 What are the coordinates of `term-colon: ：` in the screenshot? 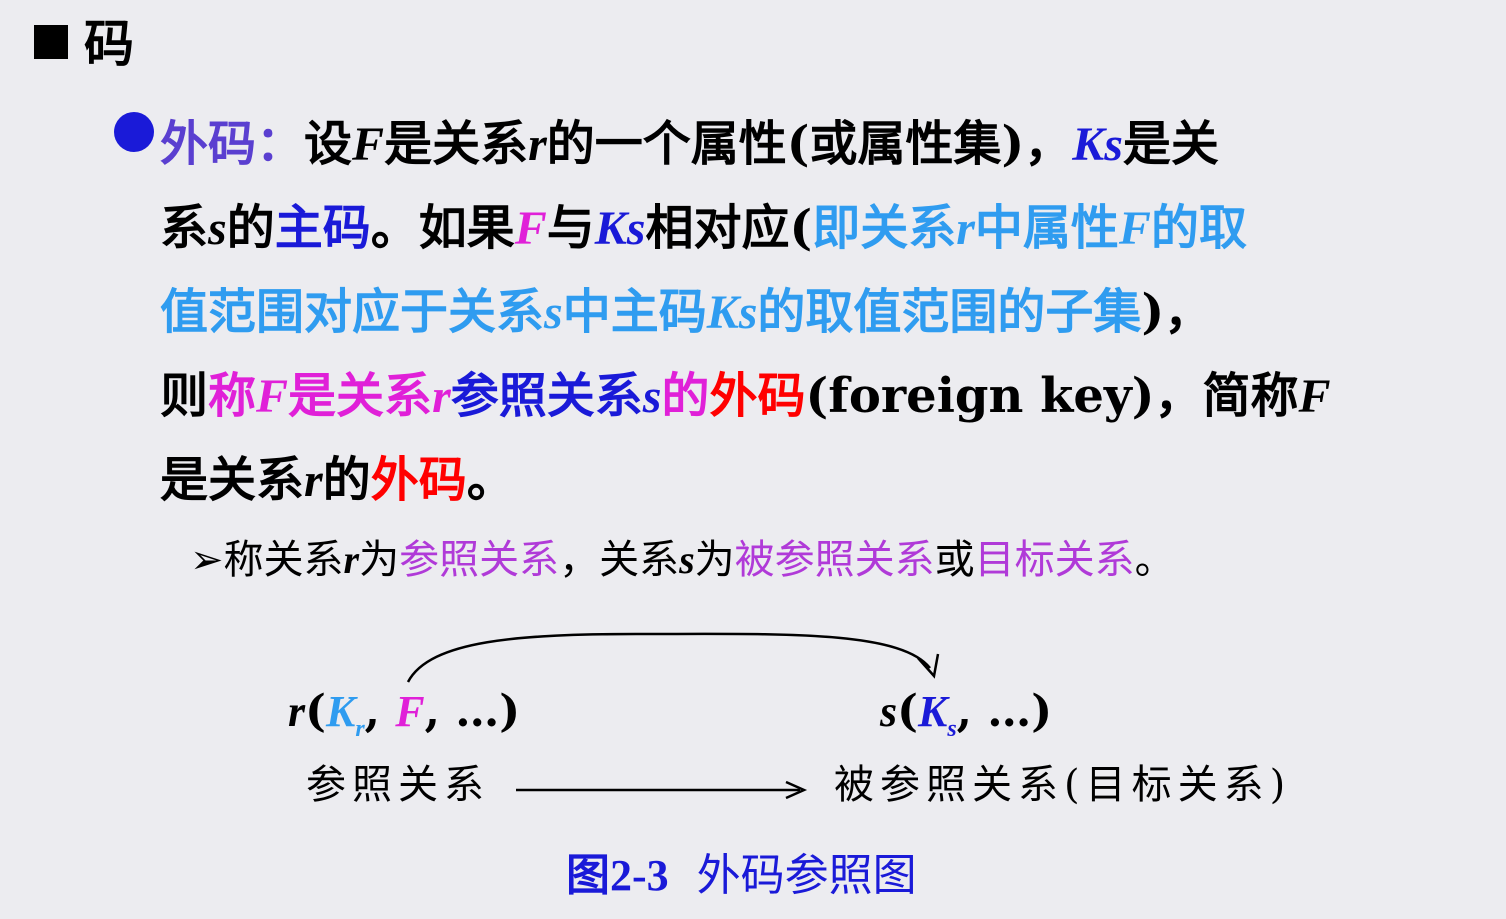 It's located at (280, 144).